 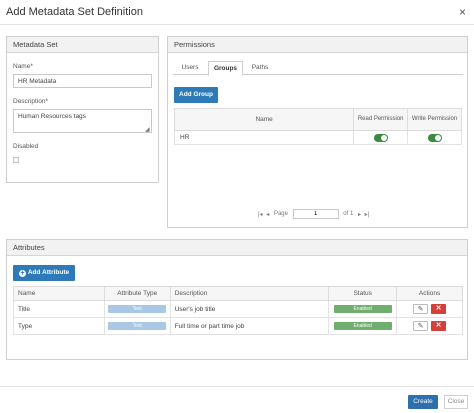 I want to click on plus-icon: +, so click(x=22, y=273).